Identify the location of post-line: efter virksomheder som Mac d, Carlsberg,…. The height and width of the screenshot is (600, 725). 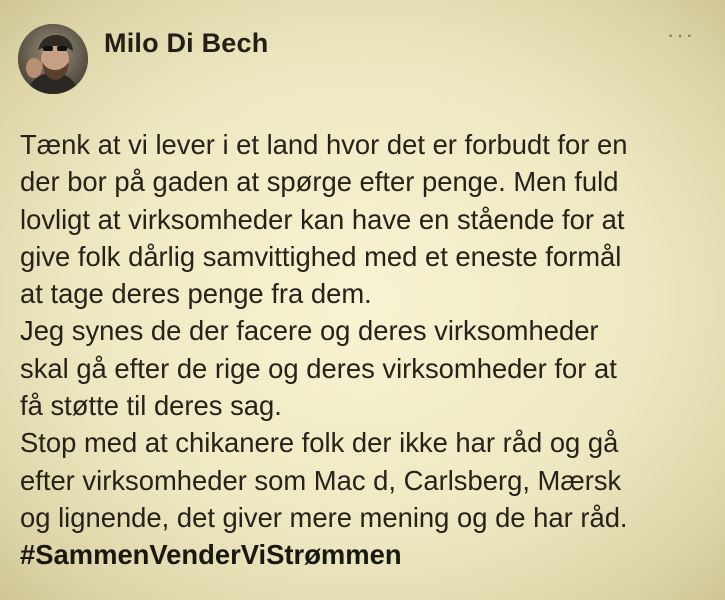
(321, 480).